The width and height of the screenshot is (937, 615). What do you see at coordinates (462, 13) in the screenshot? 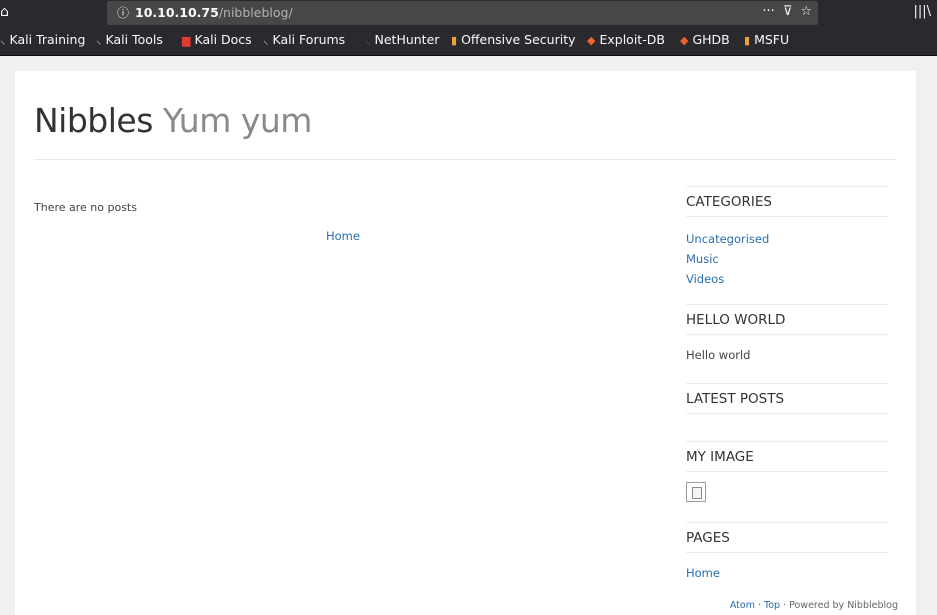
I see `url-bar: ⓘ 10.10.10.75/nibbleblog/ ··· ⊽ ☆` at bounding box center [462, 13].